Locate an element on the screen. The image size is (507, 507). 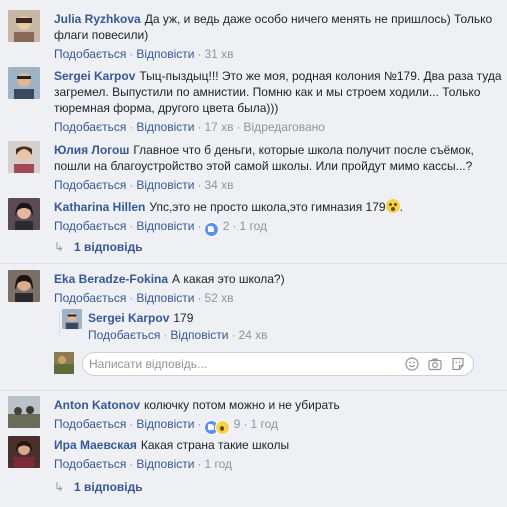
reply-message: 179 is located at coordinates (183, 318).